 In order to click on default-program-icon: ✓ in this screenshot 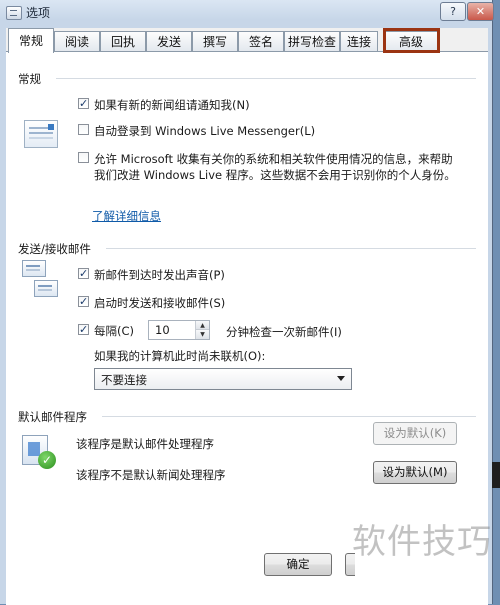, I will do `click(39, 452)`.